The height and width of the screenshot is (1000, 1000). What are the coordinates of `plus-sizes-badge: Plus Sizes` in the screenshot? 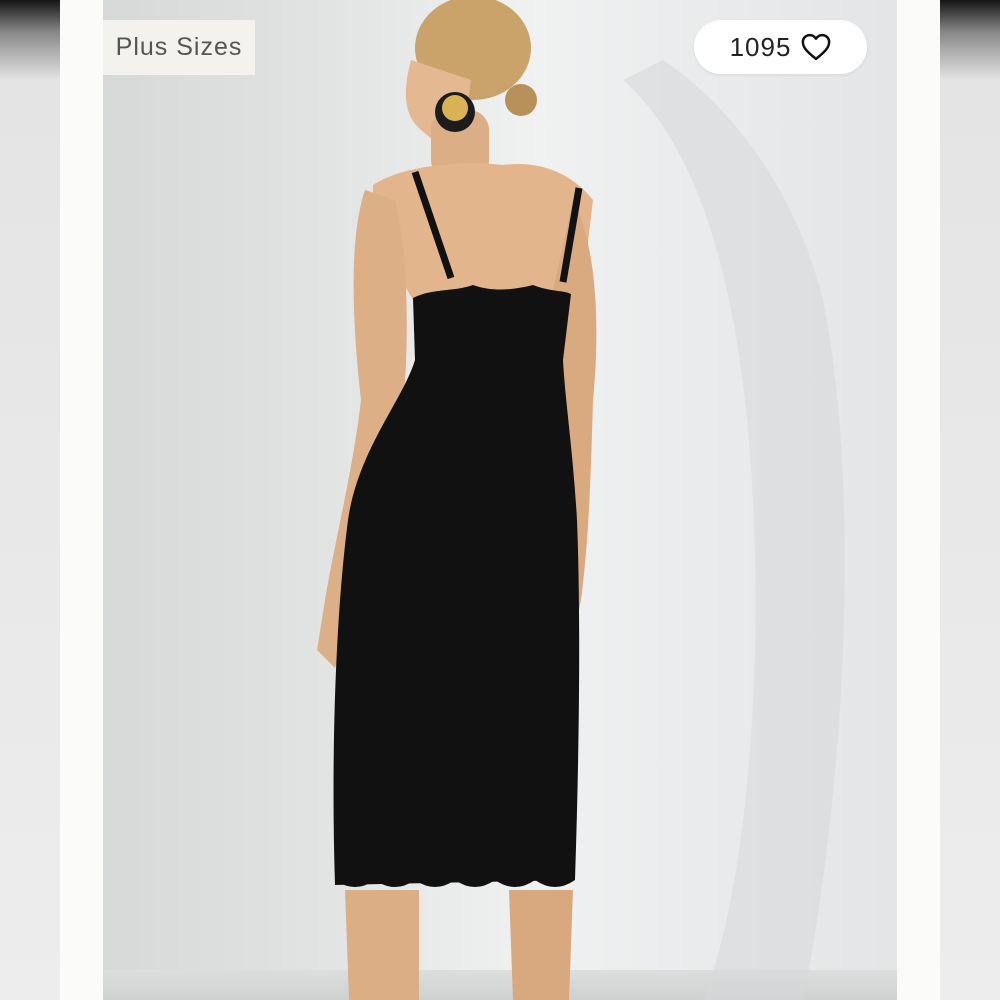 It's located at (179, 47).